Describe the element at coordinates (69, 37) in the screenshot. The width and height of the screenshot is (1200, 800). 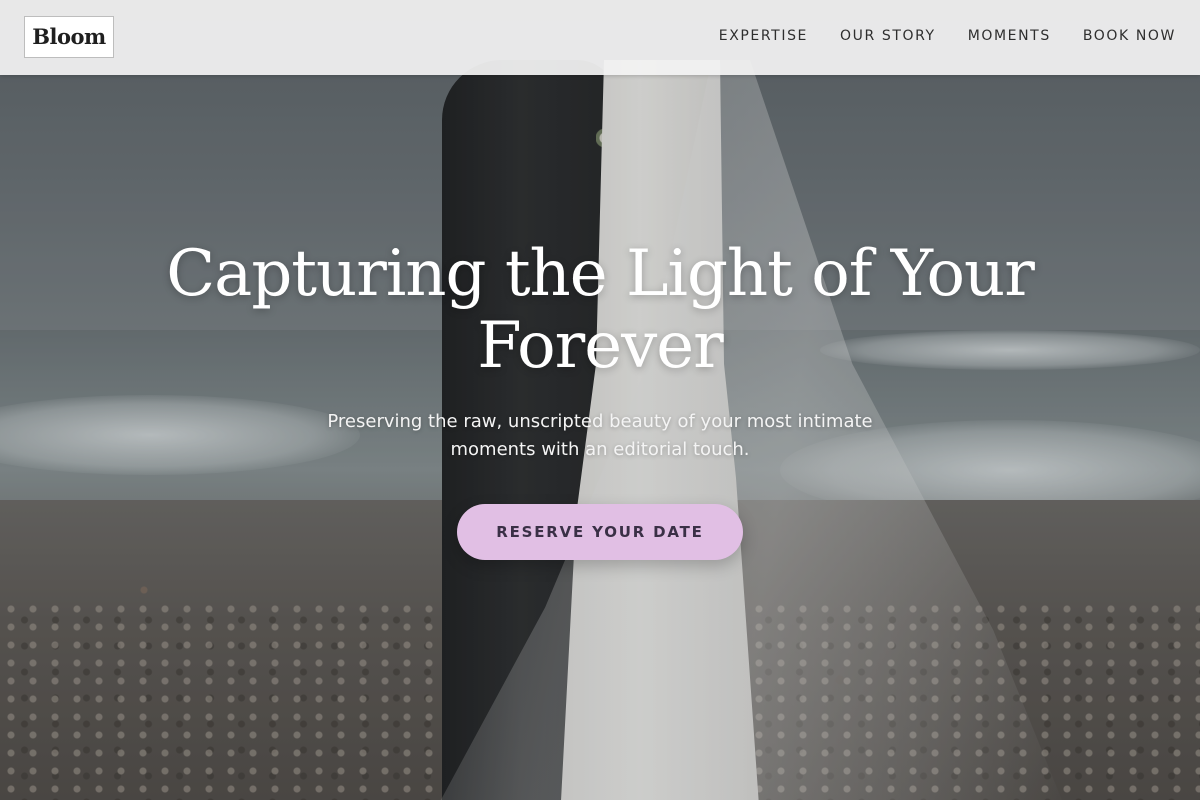
I see `logo: Bloom` at that location.